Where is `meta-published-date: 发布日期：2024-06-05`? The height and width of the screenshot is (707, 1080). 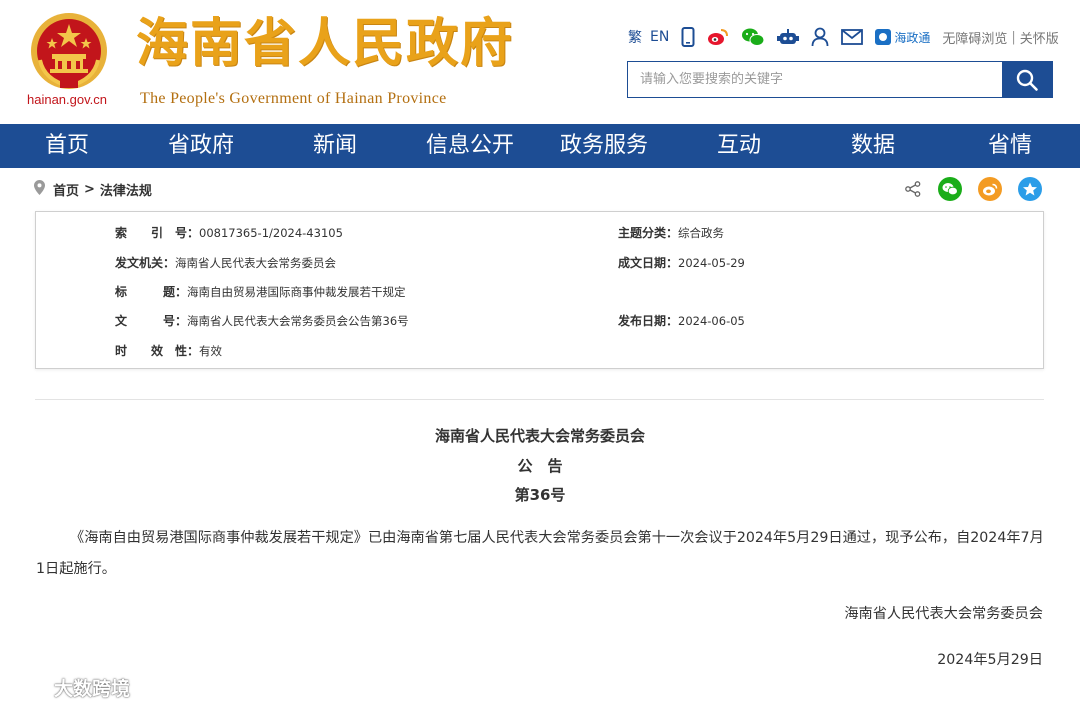
meta-published-date: 发布日期：2024-06-05 is located at coordinates (681, 320).